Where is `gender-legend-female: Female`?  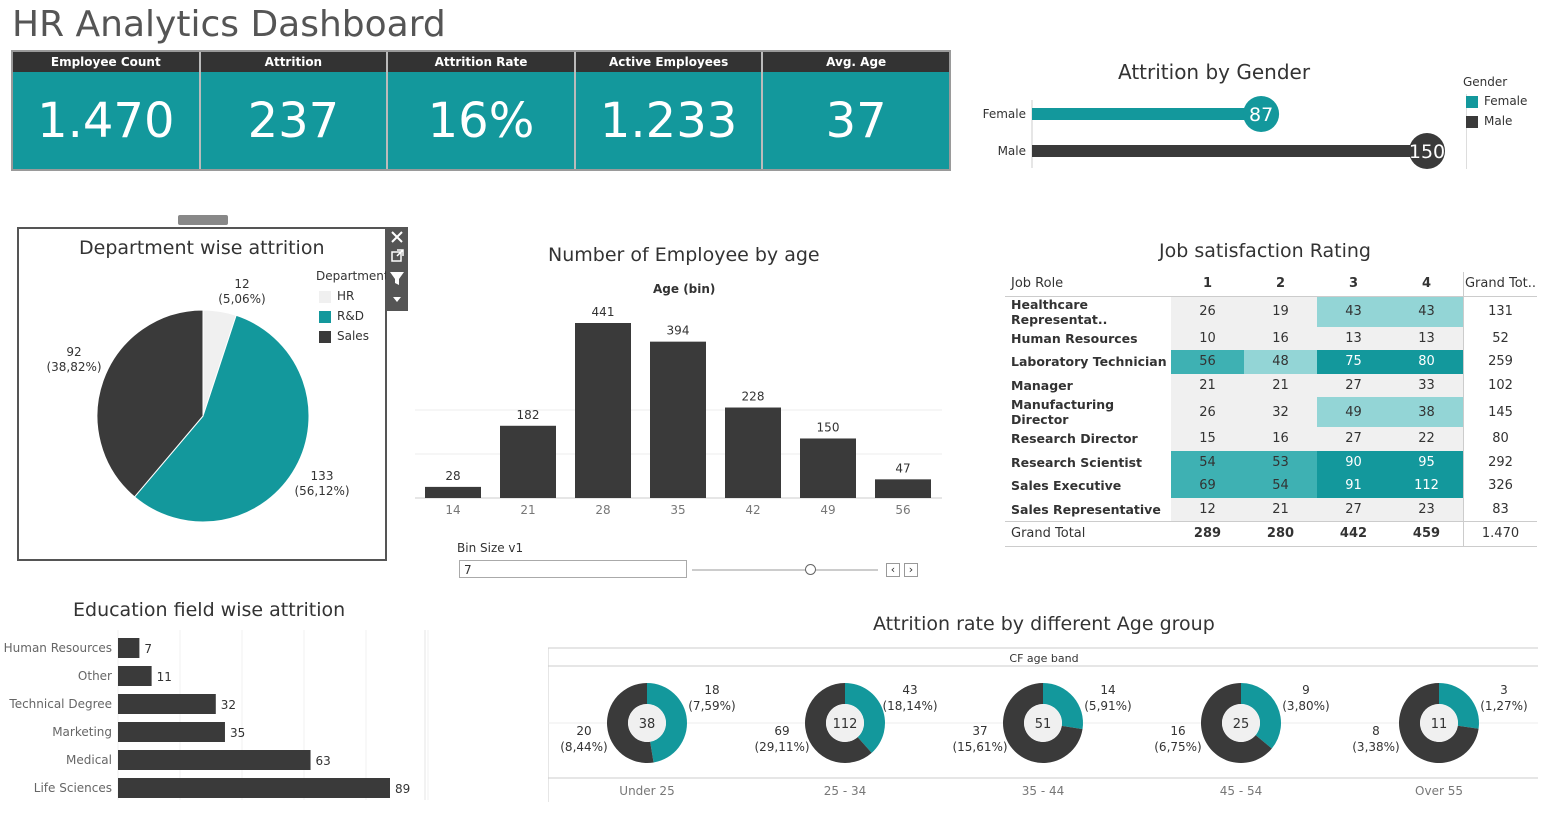 gender-legend-female: Female is located at coordinates (1496, 101).